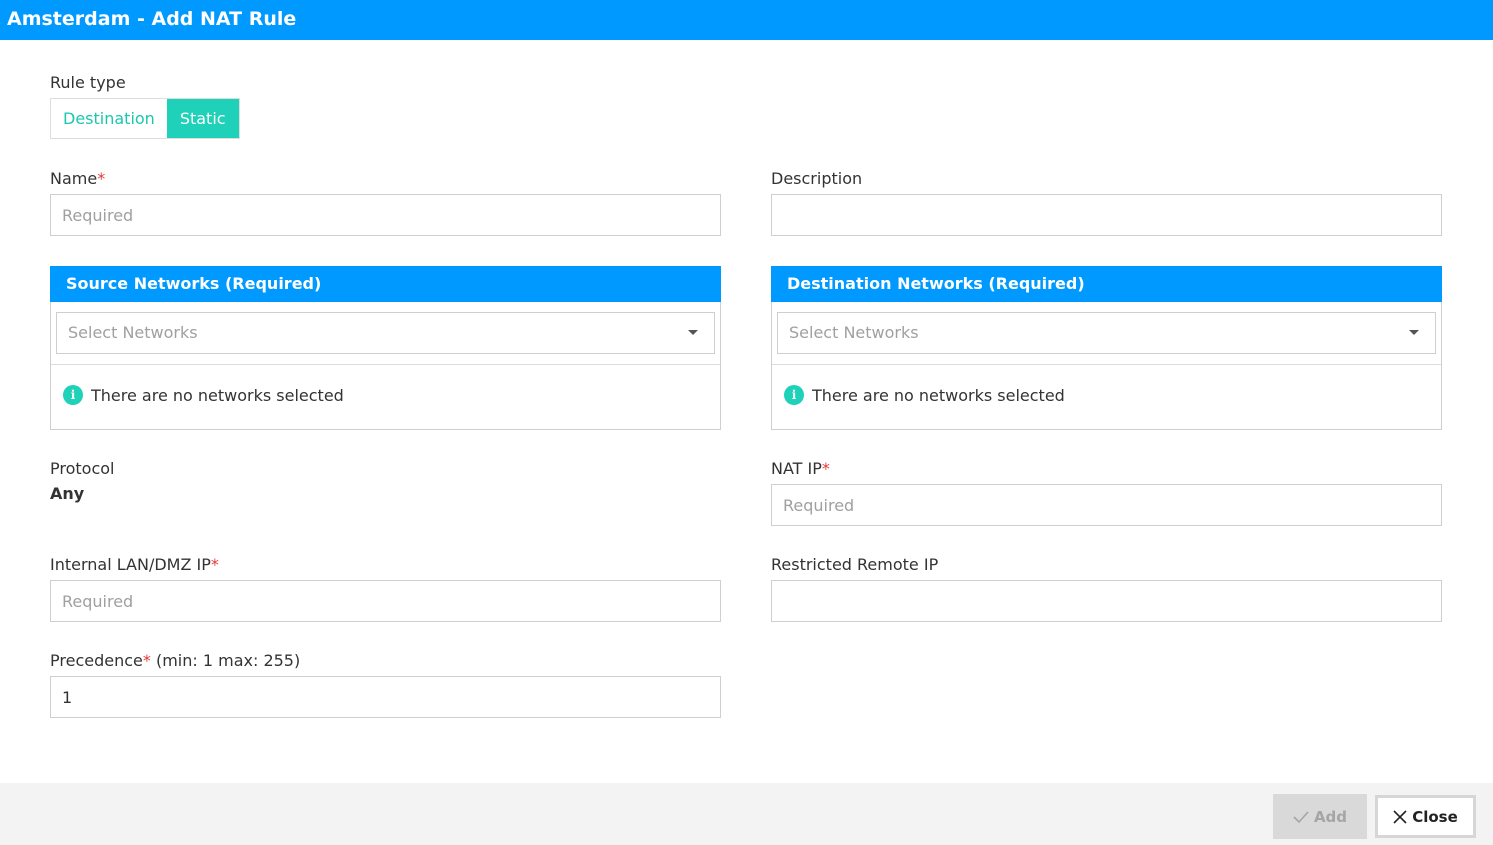 Image resolution: width=1493 pixels, height=845 pixels. What do you see at coordinates (109, 118) in the screenshot?
I see `rule-type-destination-button: Destination` at bounding box center [109, 118].